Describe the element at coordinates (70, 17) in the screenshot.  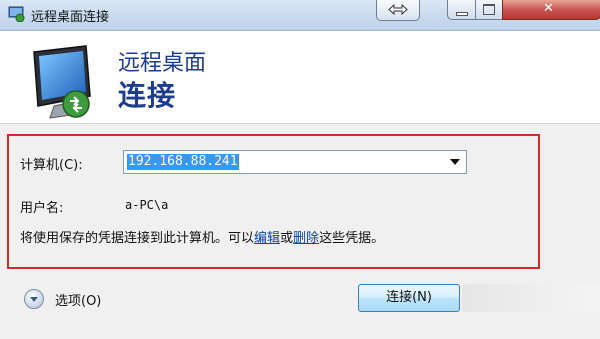
I see `window-title: 远程桌面连接` at that location.